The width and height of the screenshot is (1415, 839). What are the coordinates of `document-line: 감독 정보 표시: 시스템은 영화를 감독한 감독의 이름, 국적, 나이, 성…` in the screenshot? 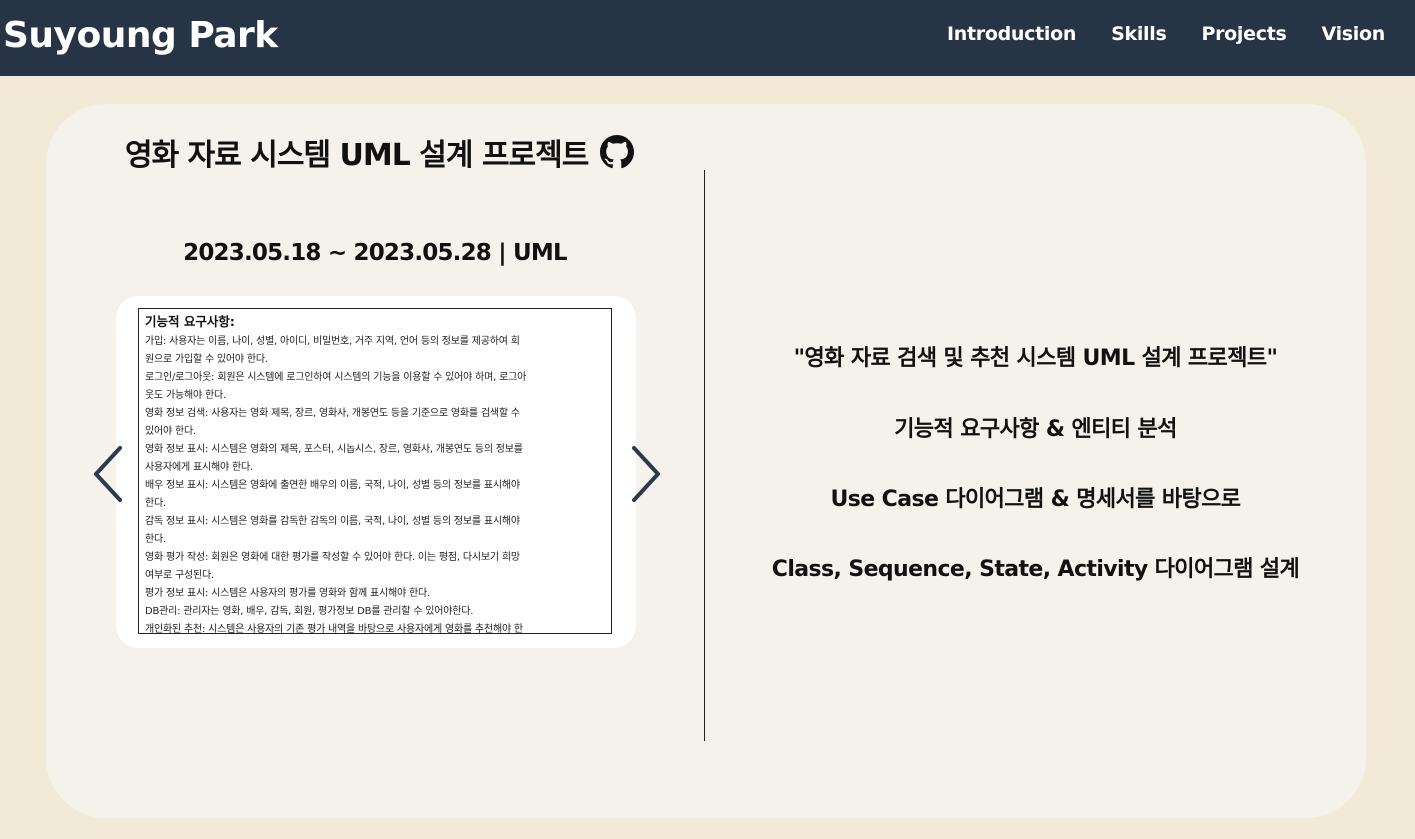 It's located at (332, 521).